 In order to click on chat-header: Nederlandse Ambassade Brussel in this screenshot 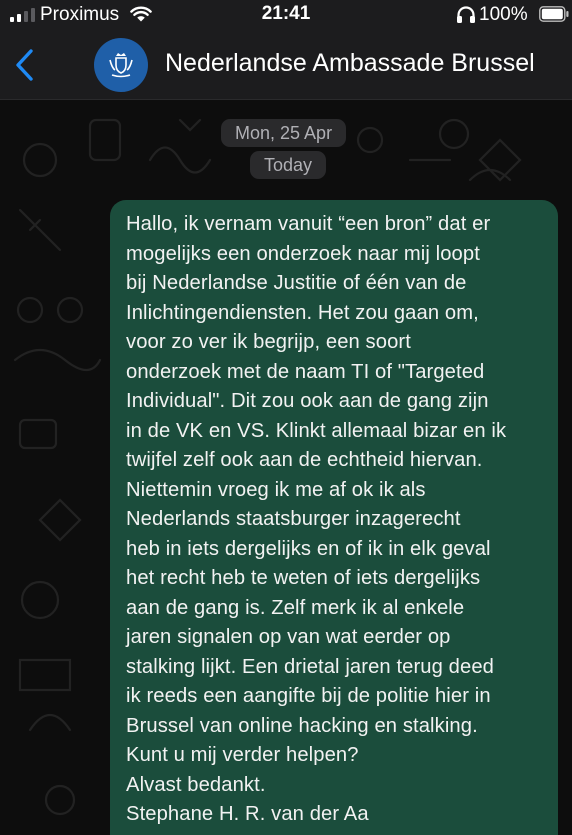, I will do `click(286, 65)`.